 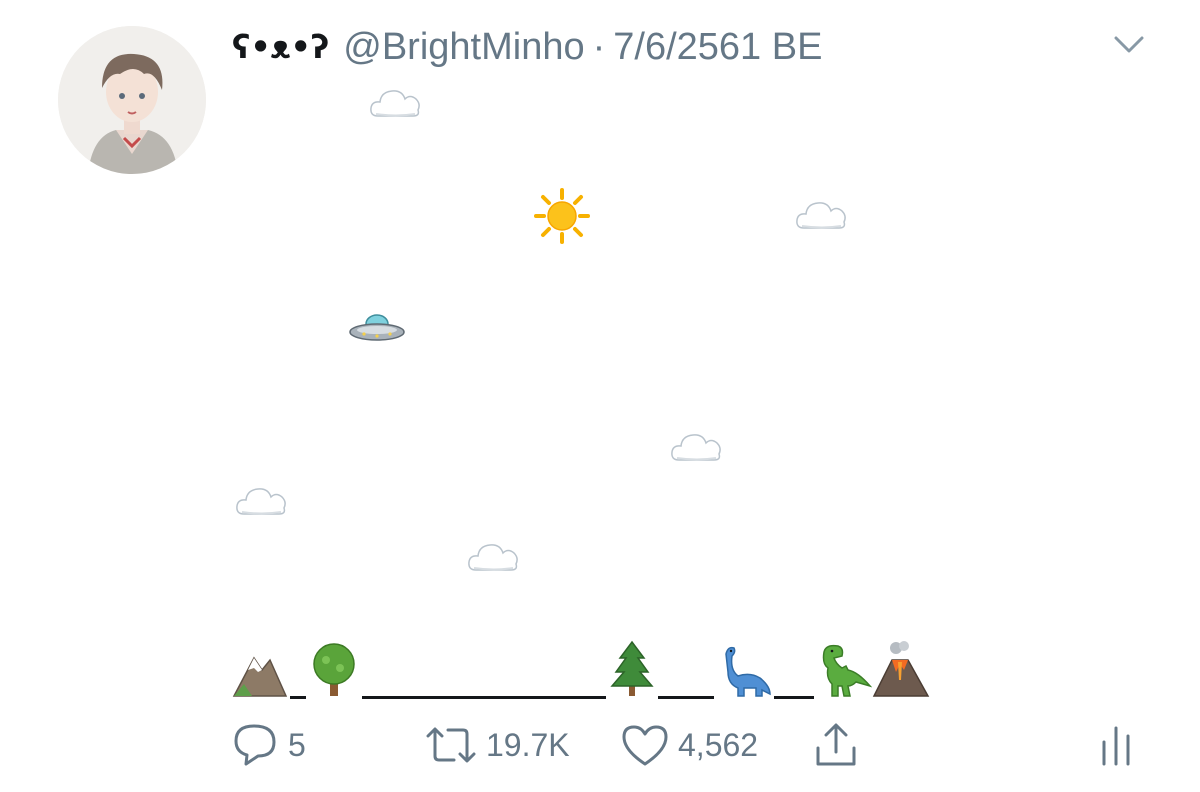 What do you see at coordinates (744, 673) in the screenshot?
I see `sauropod-icon` at bounding box center [744, 673].